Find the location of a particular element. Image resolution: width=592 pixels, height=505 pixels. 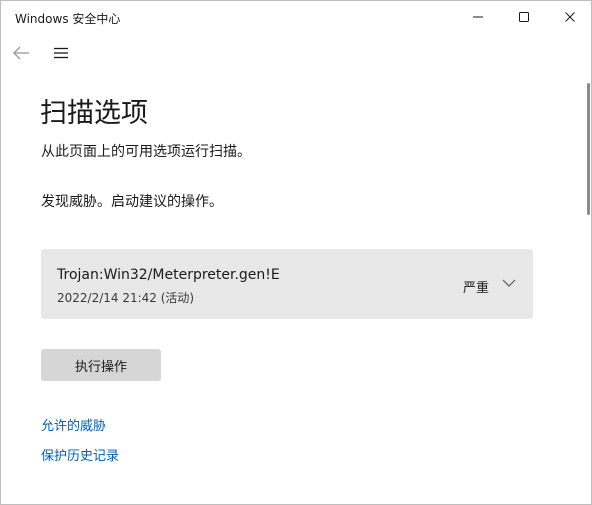

back-arrow-icon is located at coordinates (21, 53).